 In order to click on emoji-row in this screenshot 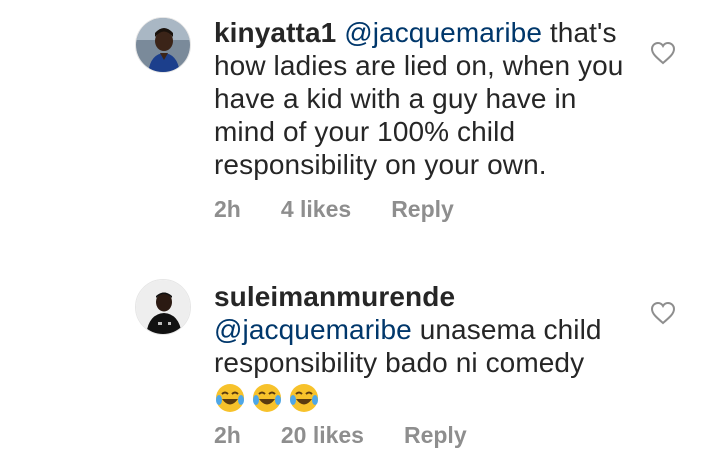, I will do `click(269, 396)`.